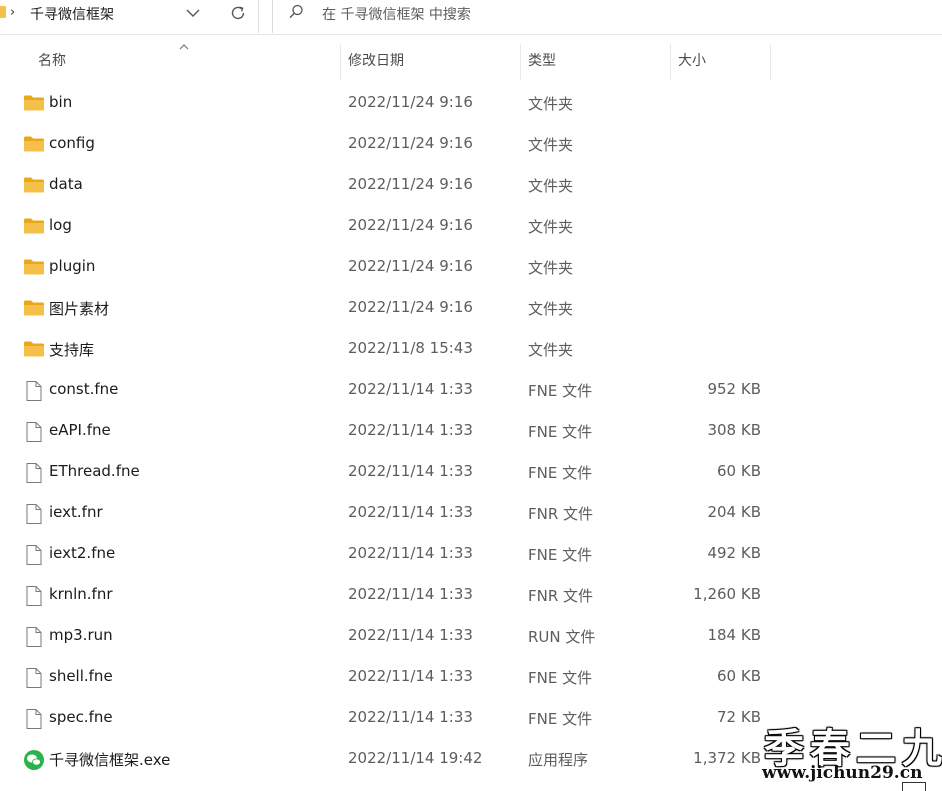 The image size is (942, 791). I want to click on search-input: 在 千寻微信框架 中搜索, so click(396, 14).